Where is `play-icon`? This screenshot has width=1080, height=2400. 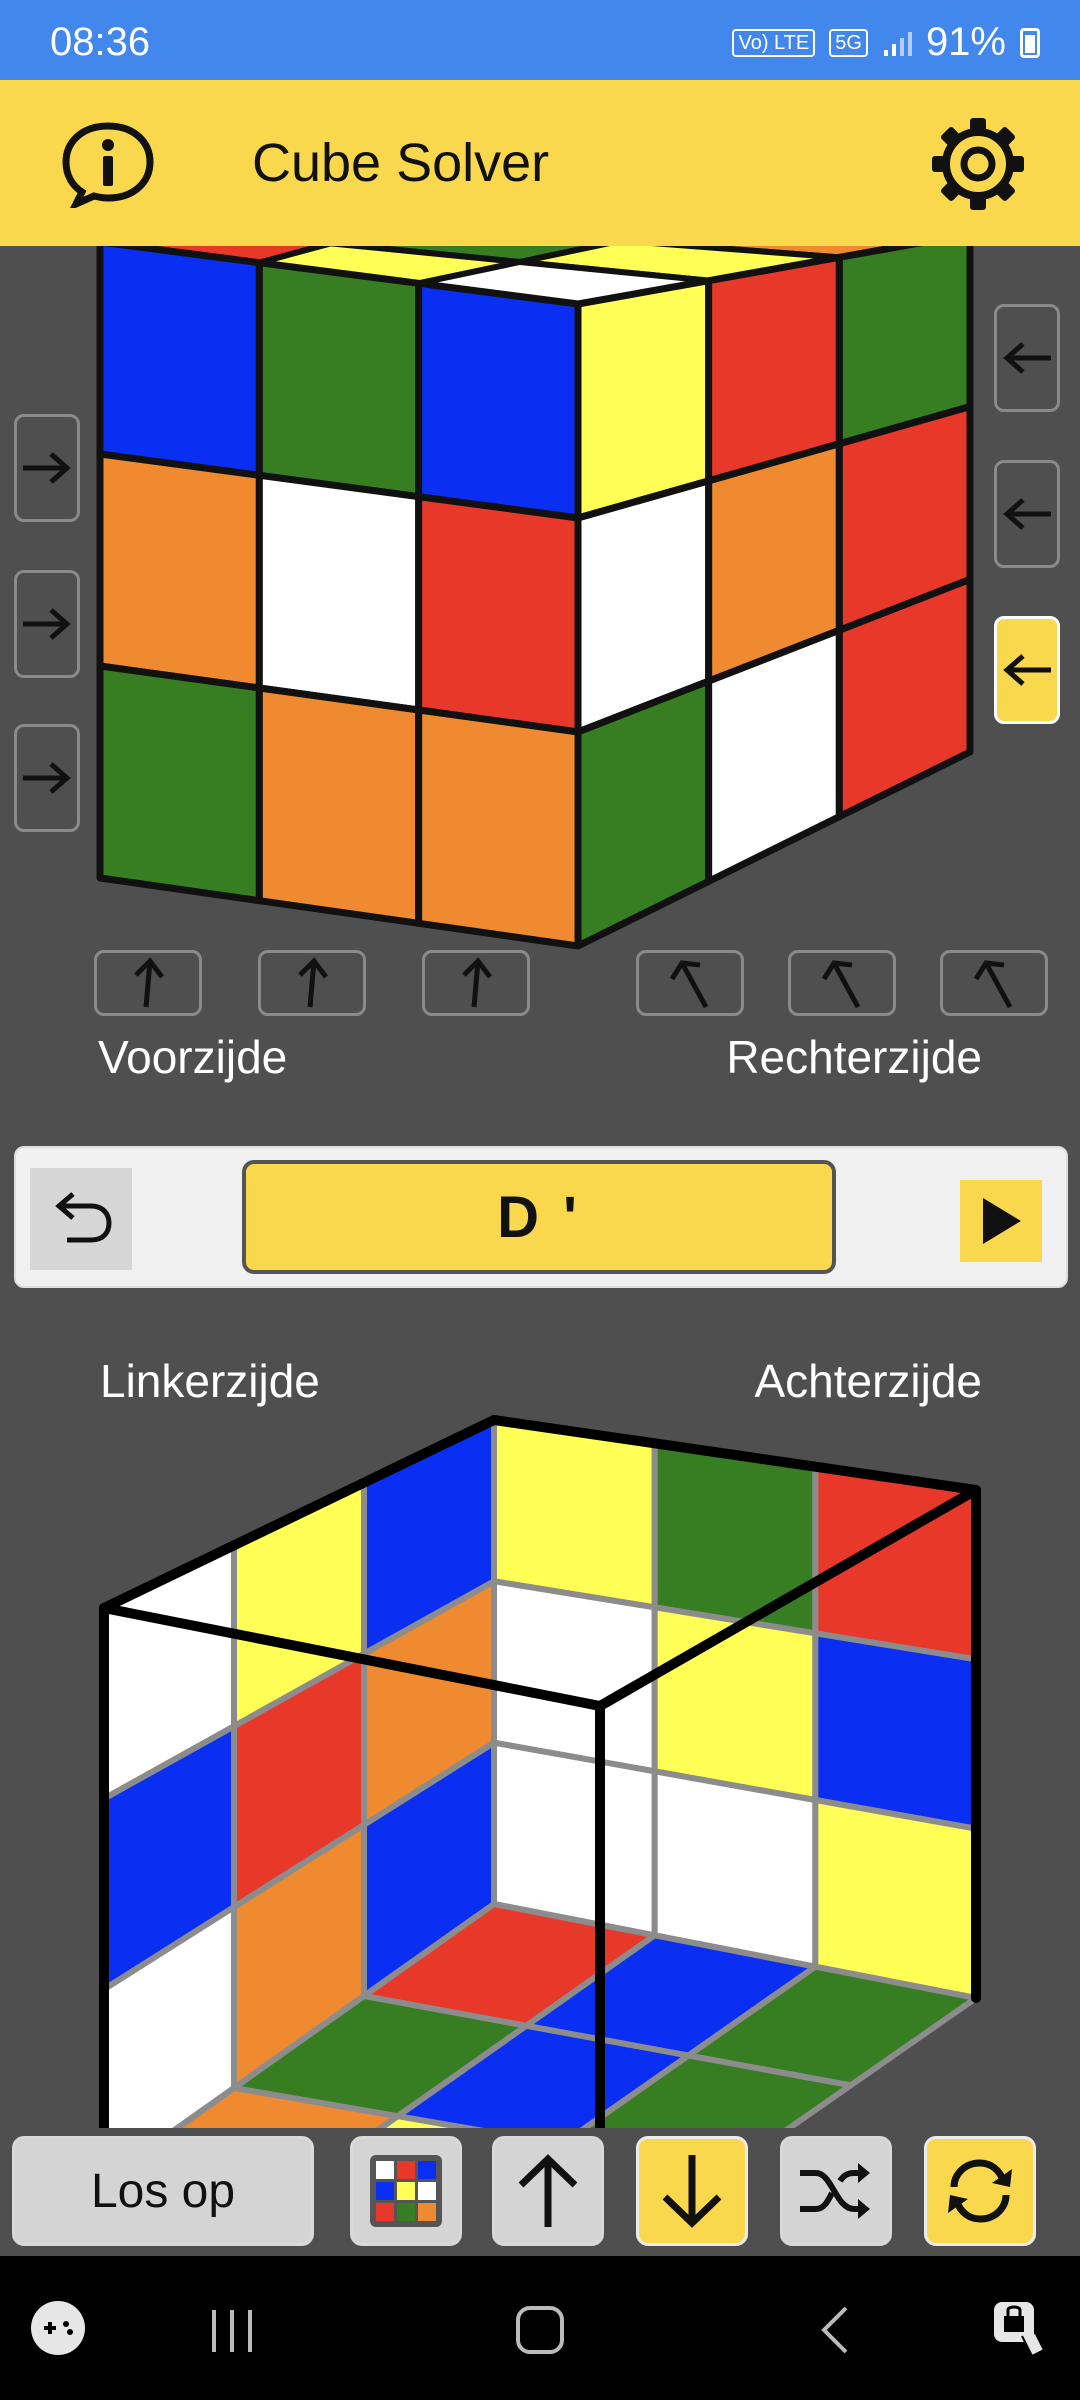
play-icon is located at coordinates (1002, 1221).